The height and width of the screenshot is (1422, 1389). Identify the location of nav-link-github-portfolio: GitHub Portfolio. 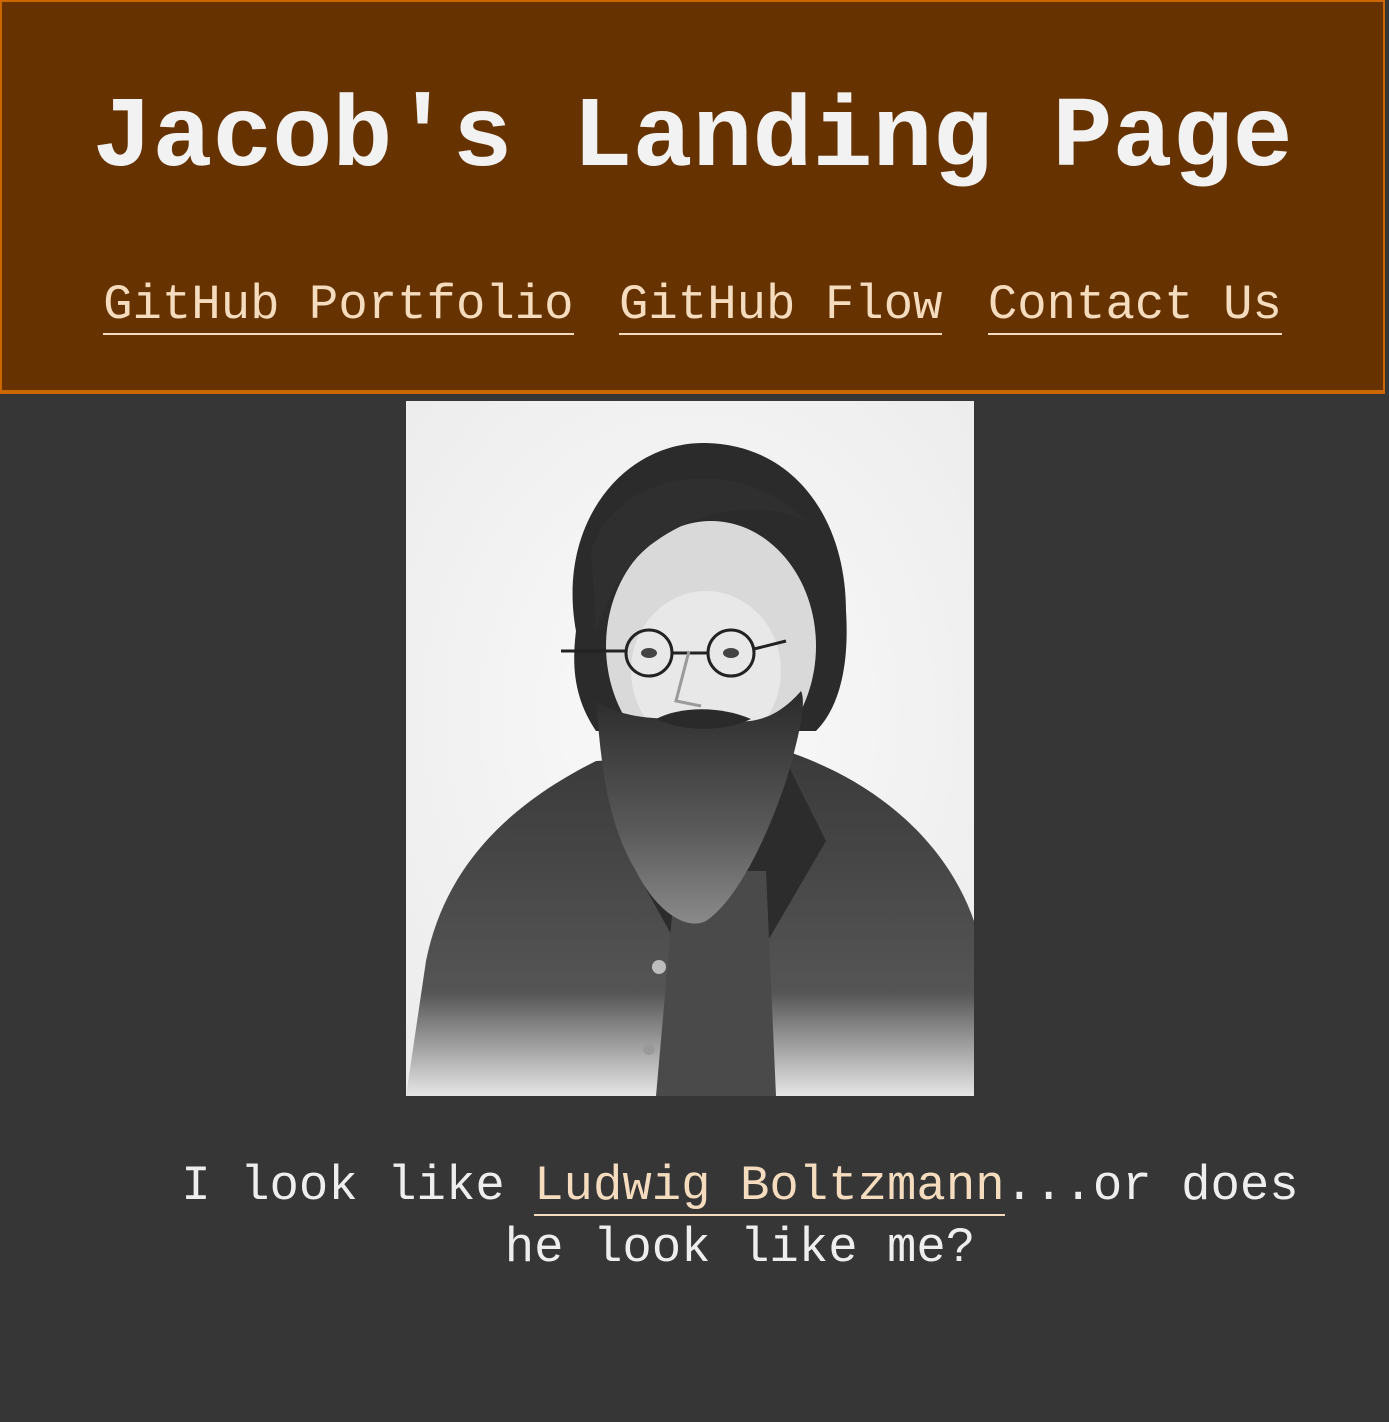
(338, 306).